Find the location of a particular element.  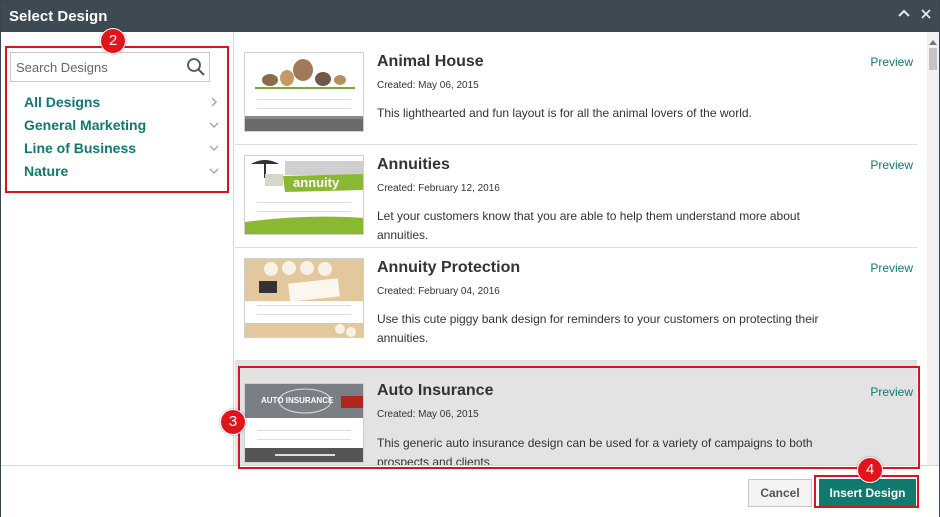

category-label: Nature is located at coordinates (46, 171).